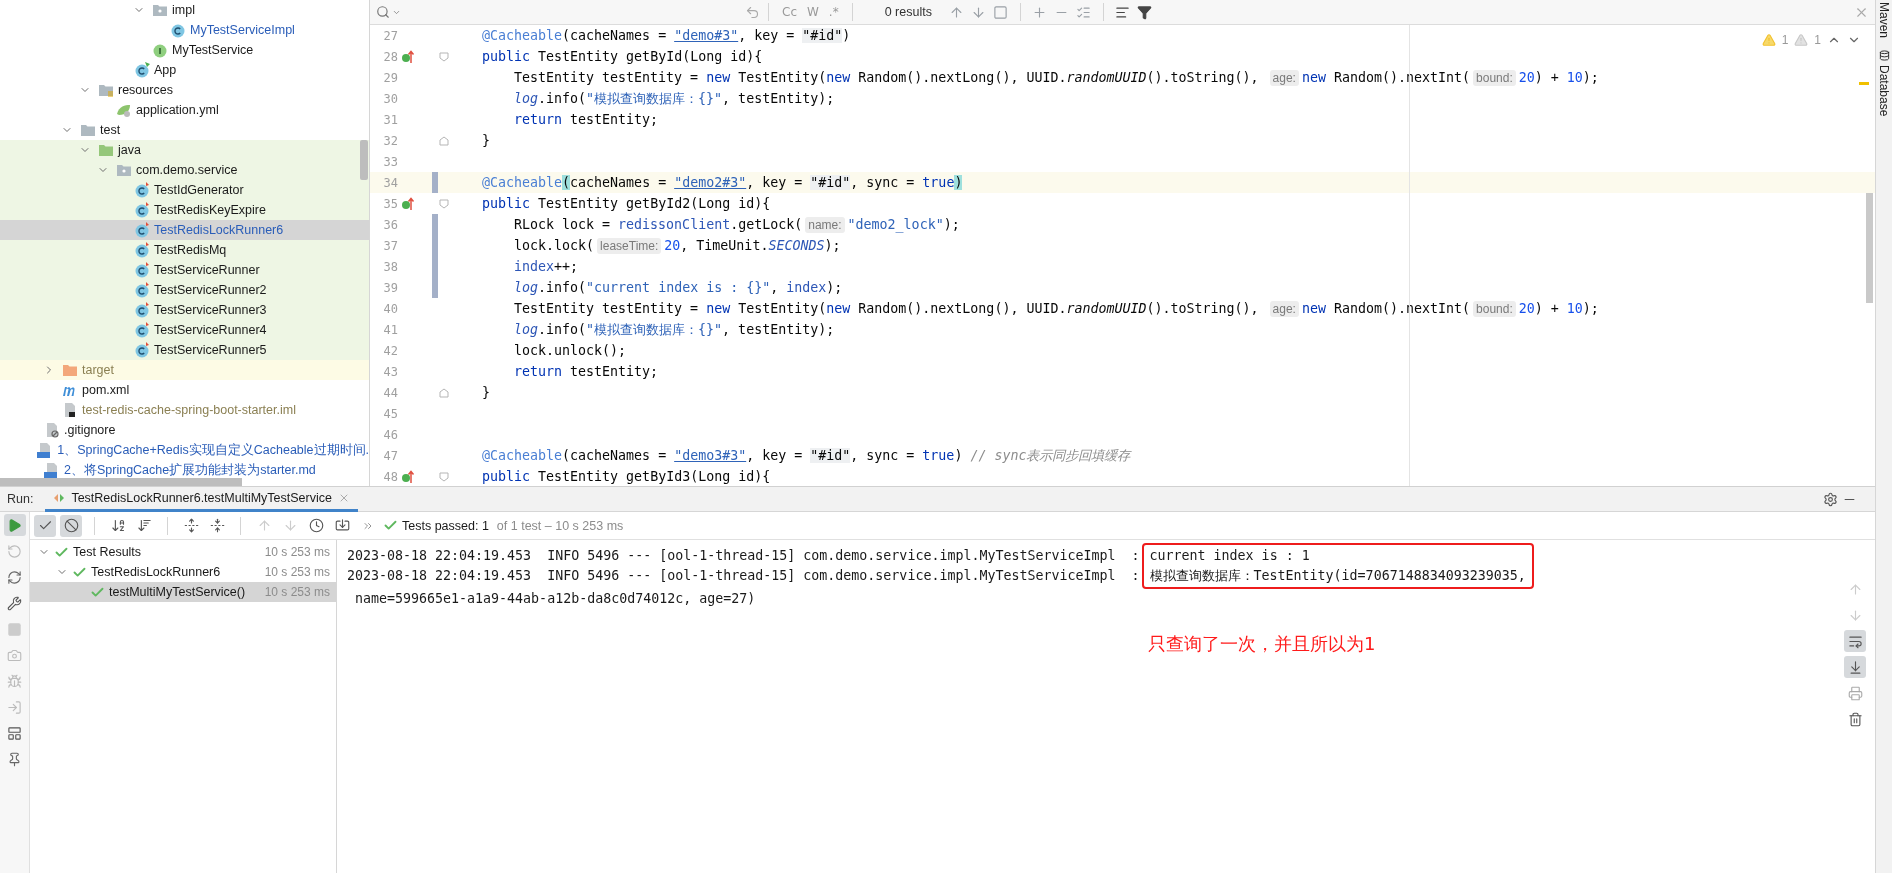 The image size is (1892, 873). Describe the element at coordinates (14, 681) in the screenshot. I see `bug-icon` at that location.